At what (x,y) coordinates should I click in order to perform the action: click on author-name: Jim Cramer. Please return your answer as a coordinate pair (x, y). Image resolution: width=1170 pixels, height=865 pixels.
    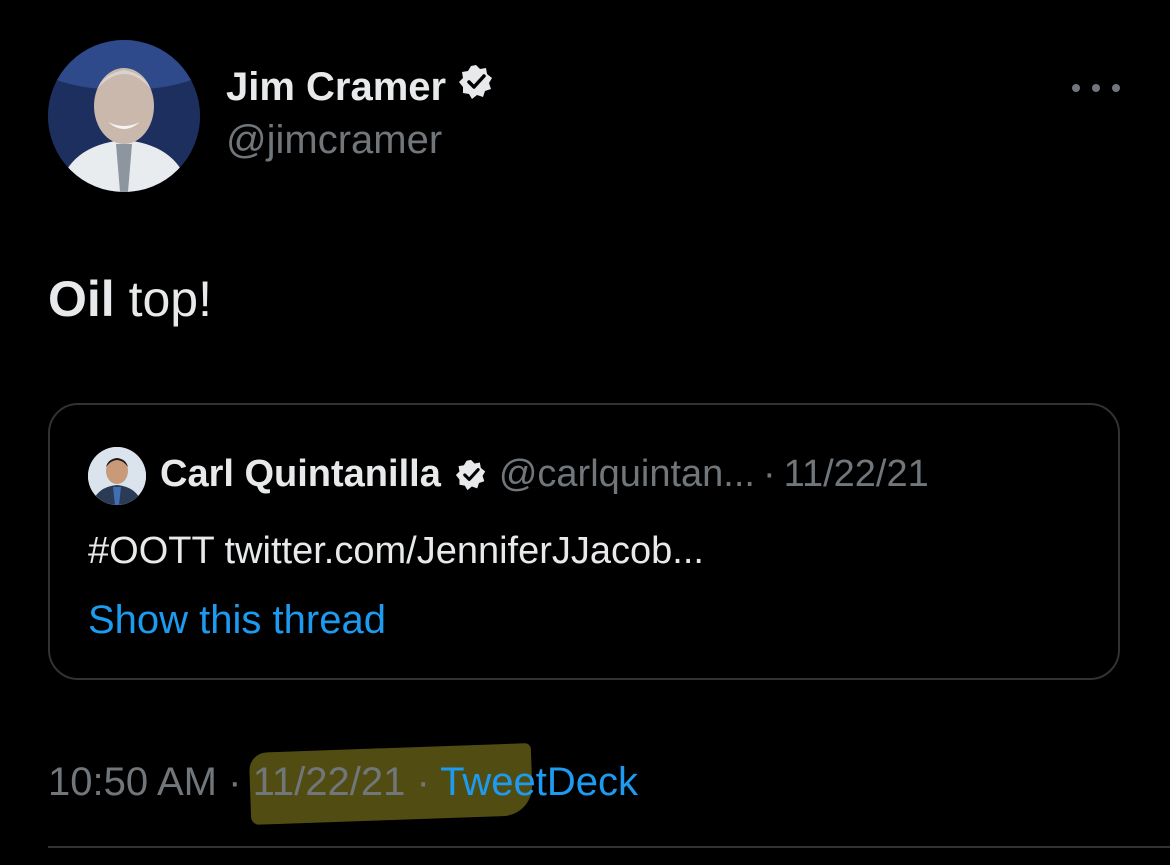
    Looking at the image, I should click on (360, 87).